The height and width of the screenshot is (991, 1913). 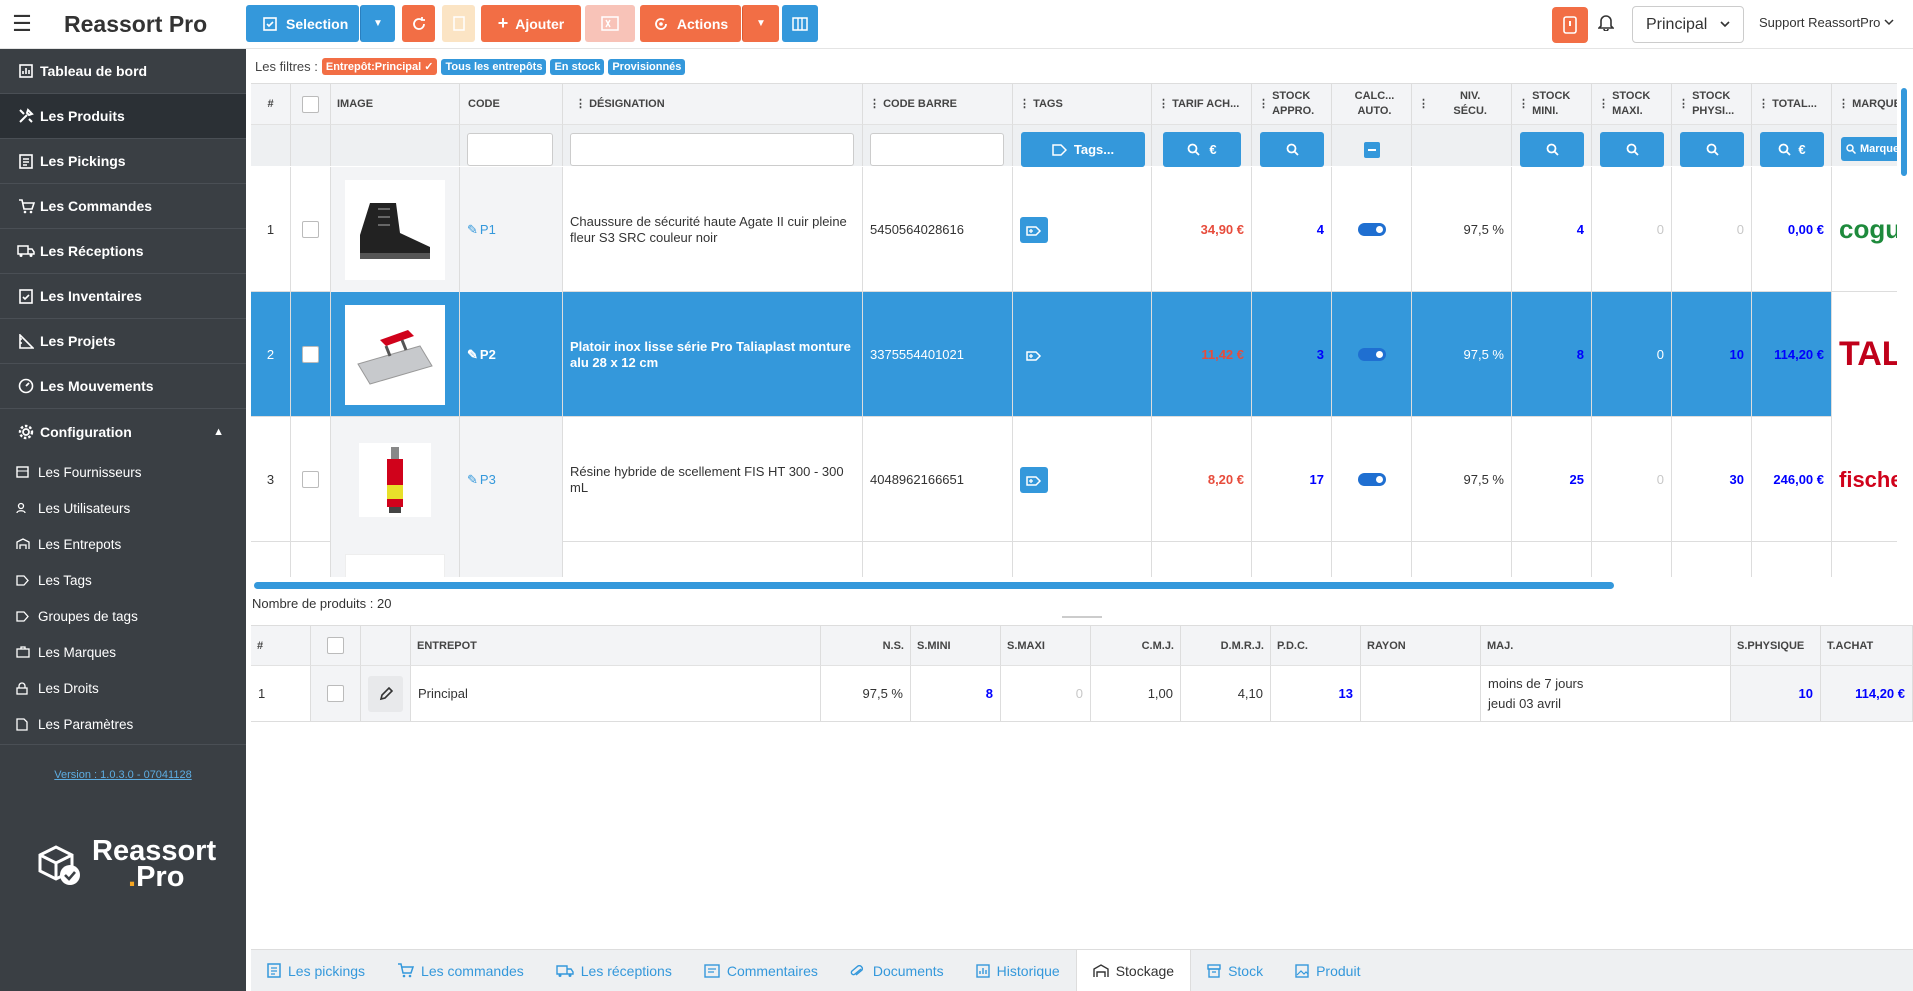 I want to click on stock-maxi-cell: 0, so click(x=1632, y=479).